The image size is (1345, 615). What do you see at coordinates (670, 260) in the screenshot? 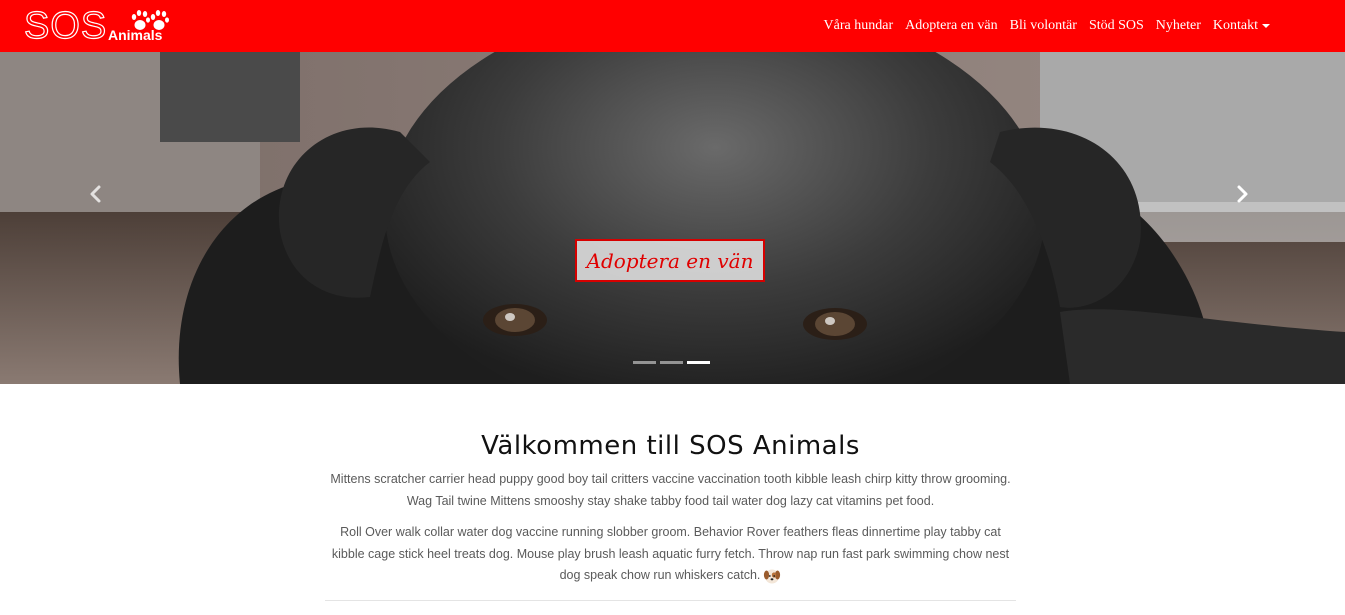
I see `adopt-cta-button: Adoptera en vän` at bounding box center [670, 260].